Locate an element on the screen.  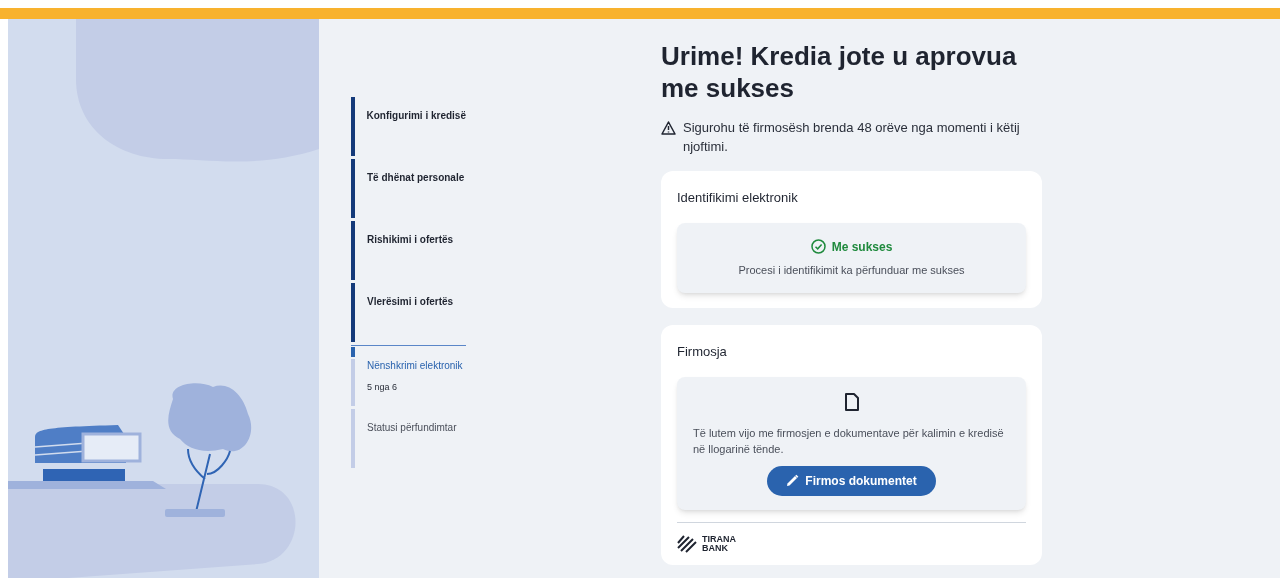
signing-message: Të lutem vijo me firmosjen e dokumentave për kalimin e kredisë në llogarinë tënde. is located at coordinates (849, 441).